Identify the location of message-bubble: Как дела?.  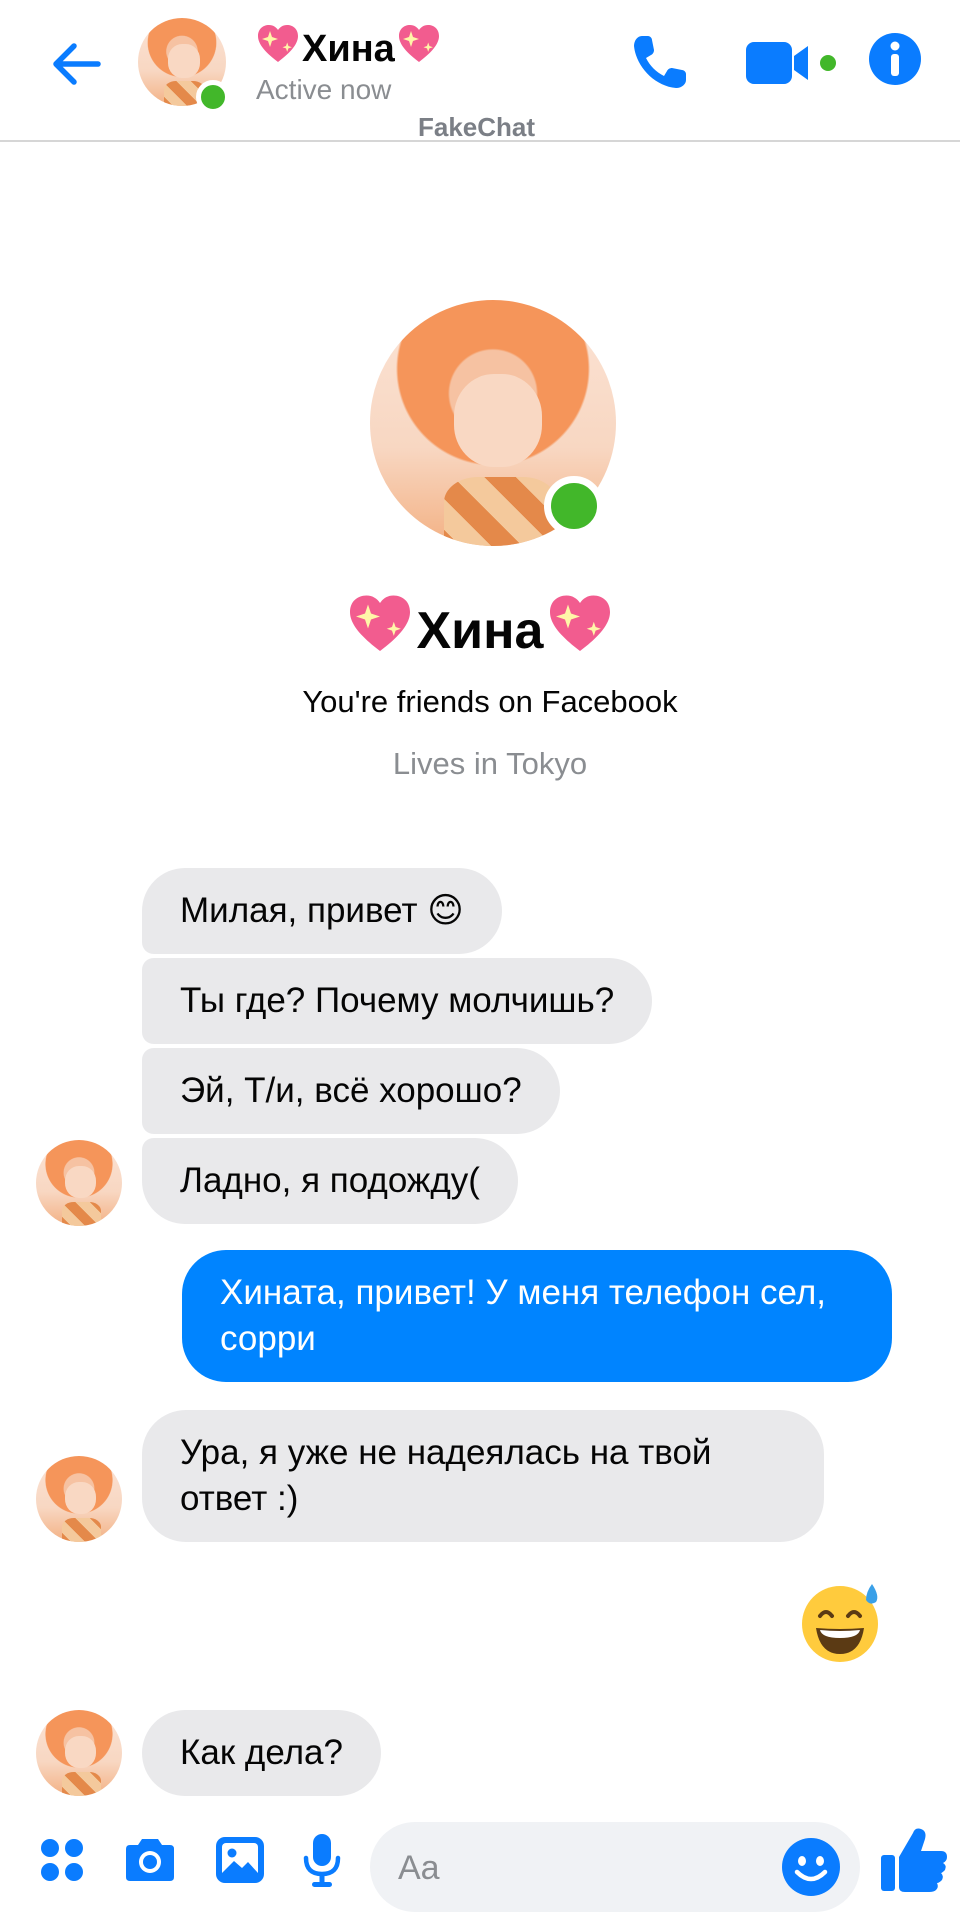
(261, 1753).